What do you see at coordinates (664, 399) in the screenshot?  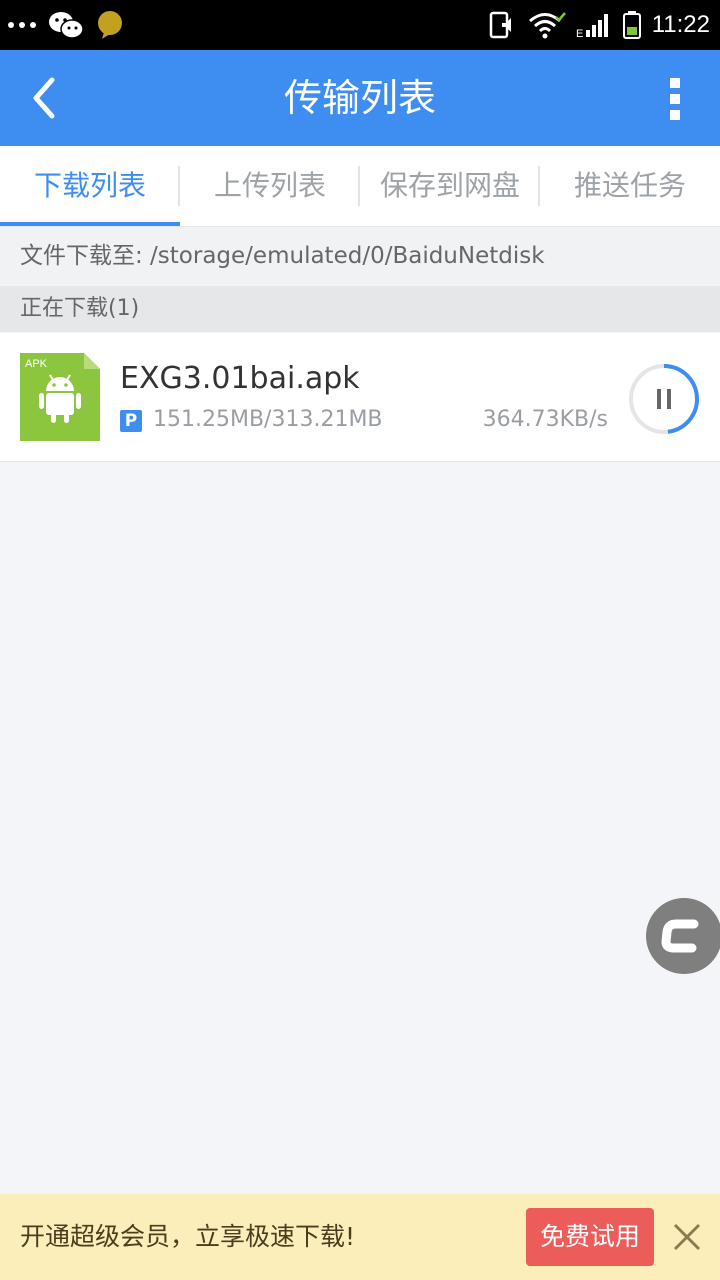 I see `pause-button` at bounding box center [664, 399].